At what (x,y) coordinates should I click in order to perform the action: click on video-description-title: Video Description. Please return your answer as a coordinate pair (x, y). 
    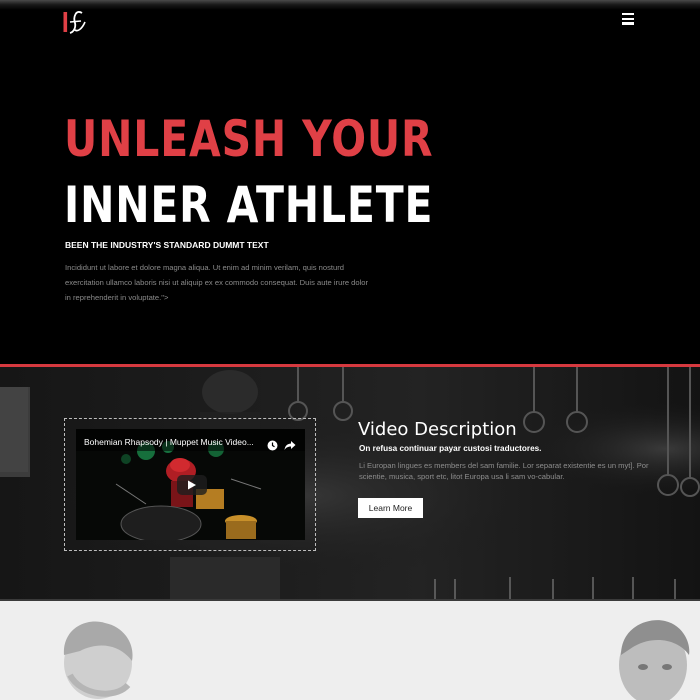
    Looking at the image, I should click on (437, 429).